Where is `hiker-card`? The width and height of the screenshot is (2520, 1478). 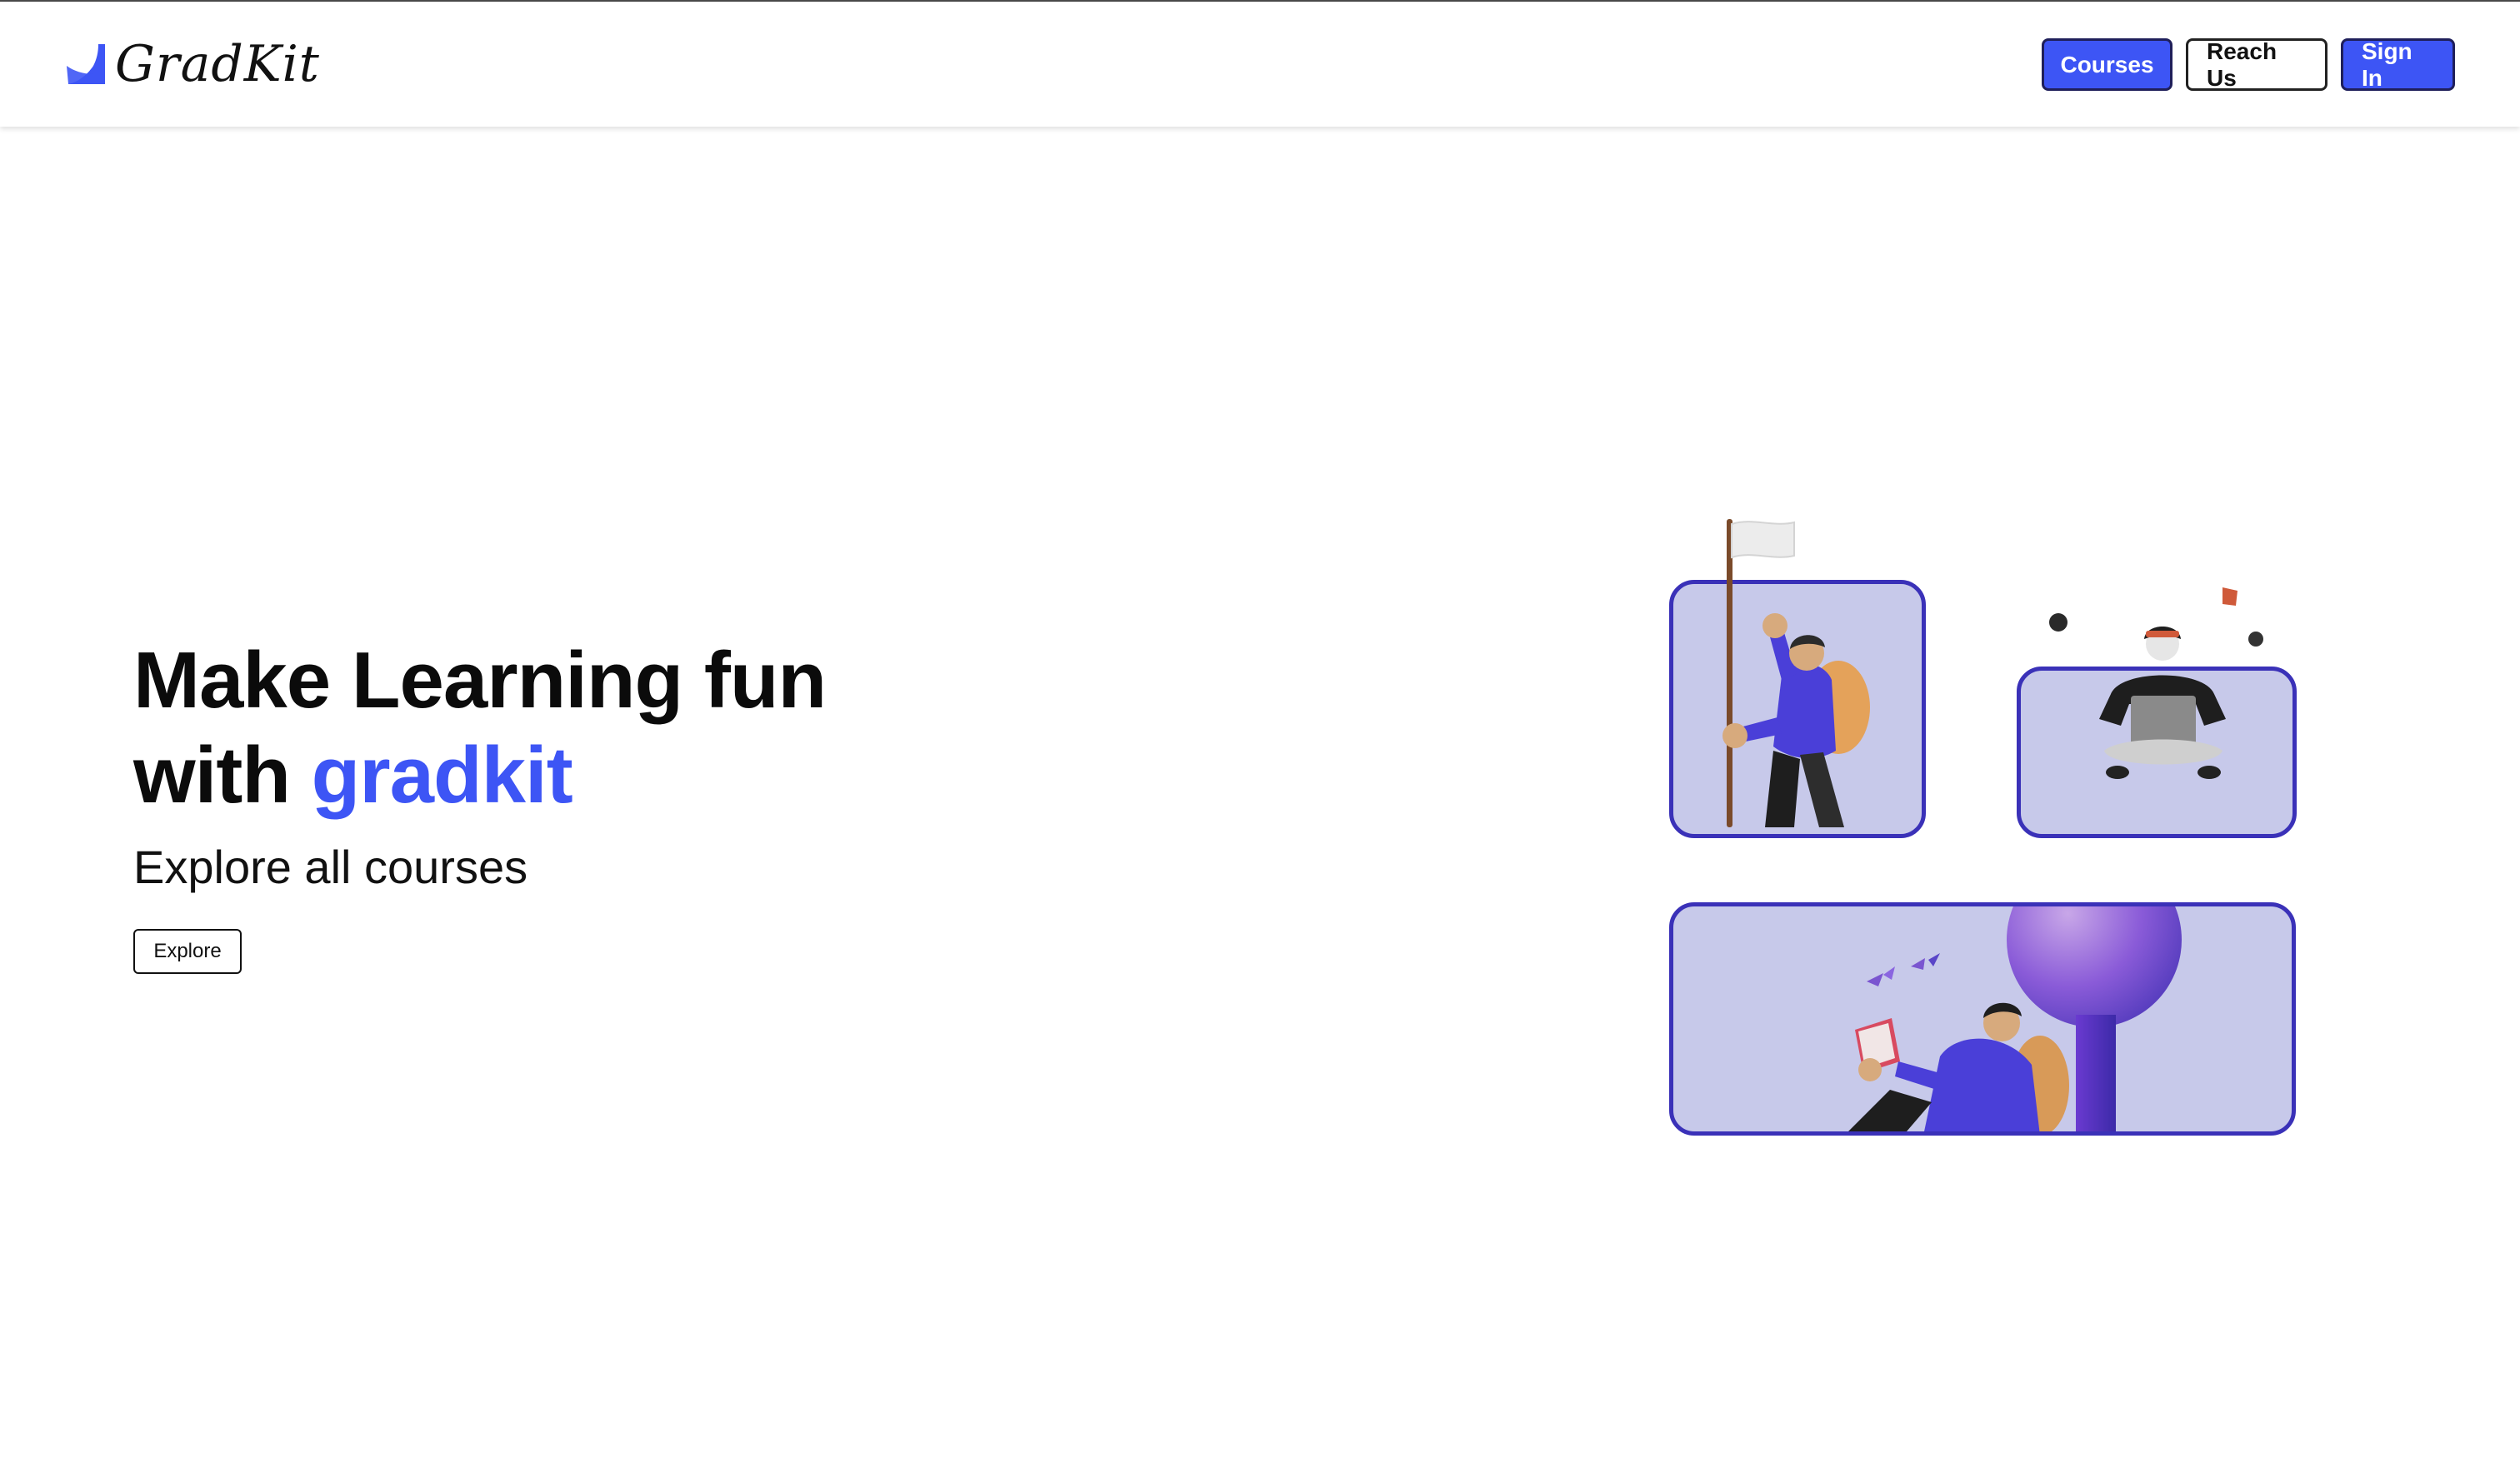
hiker-card is located at coordinates (1797, 679).